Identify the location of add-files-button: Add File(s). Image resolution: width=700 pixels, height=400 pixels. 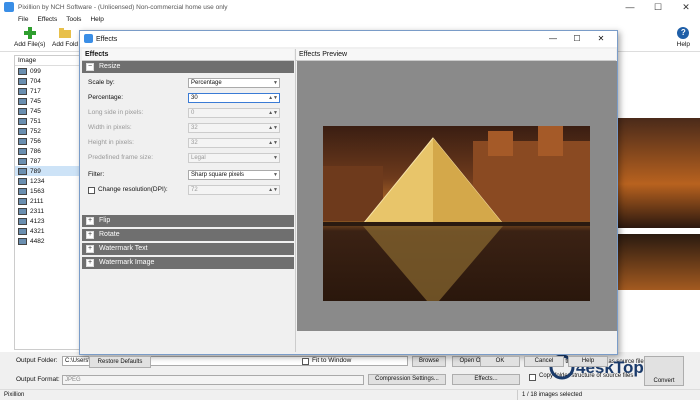
(29, 37).